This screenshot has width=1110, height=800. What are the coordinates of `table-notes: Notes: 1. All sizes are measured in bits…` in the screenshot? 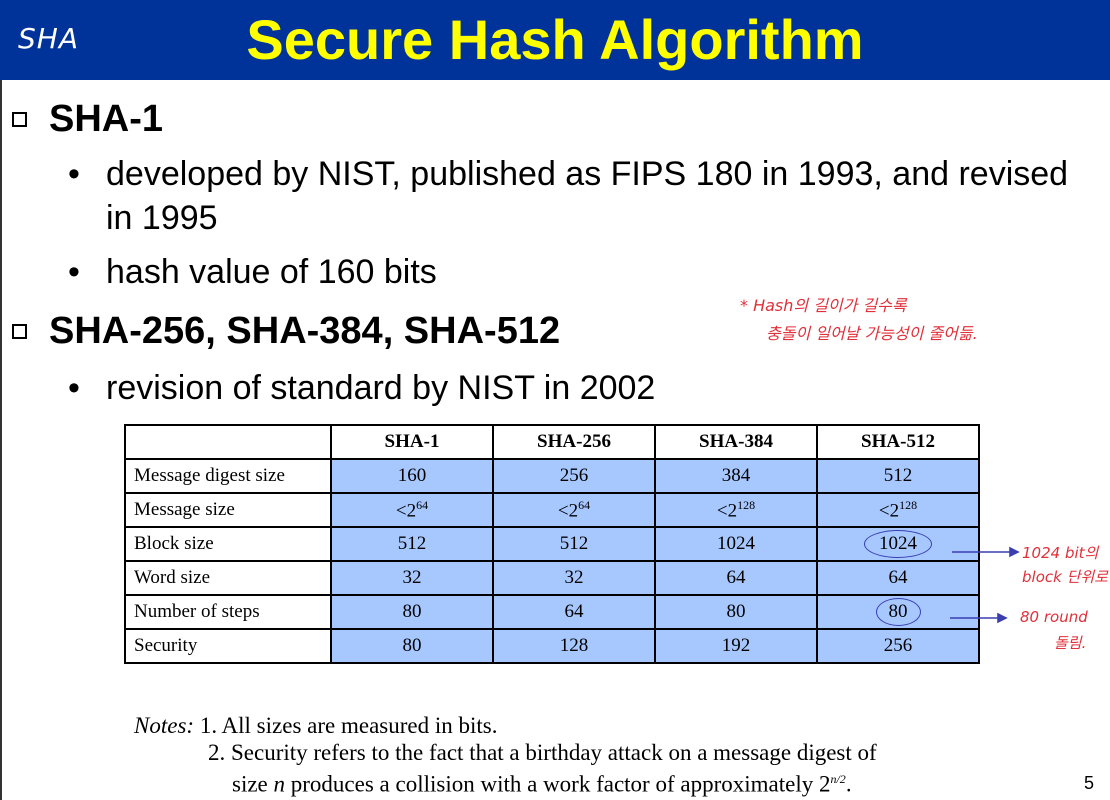 It's located at (505, 755).